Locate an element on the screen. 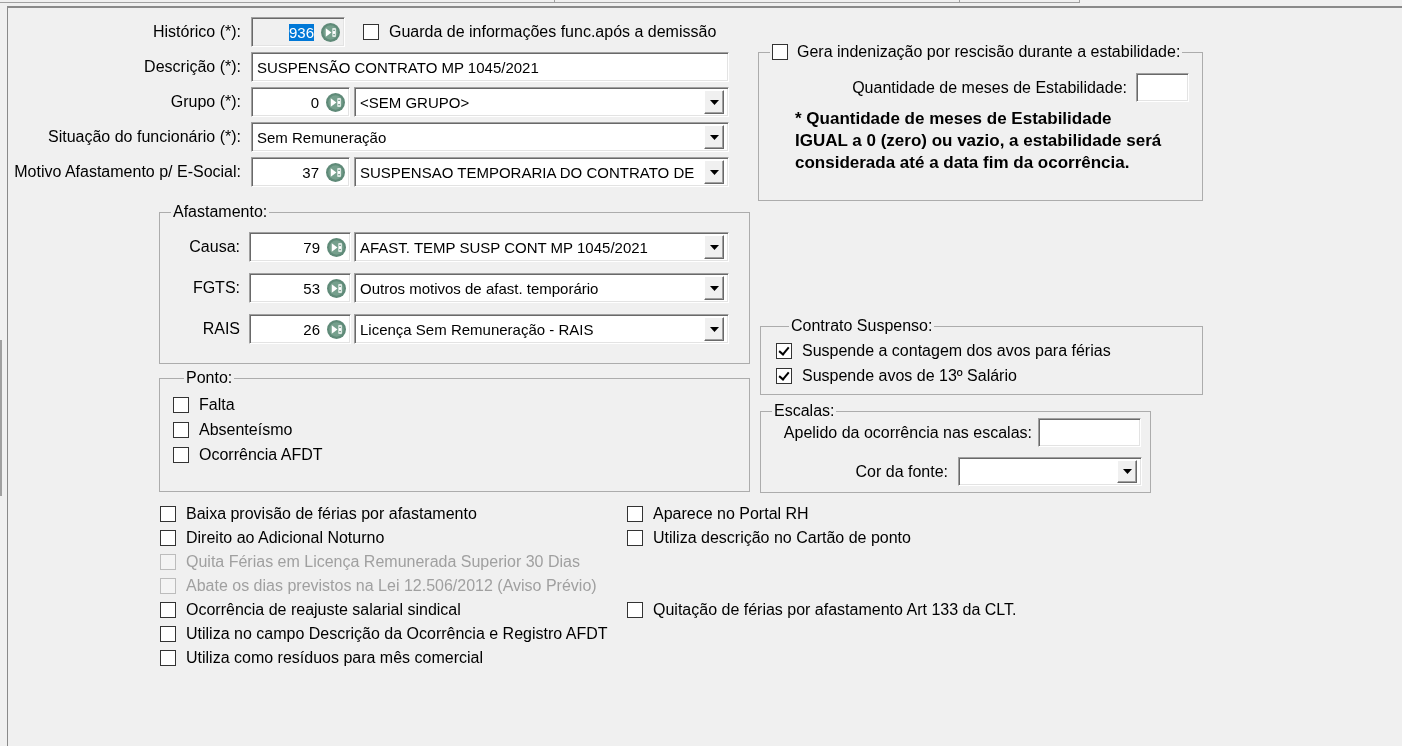 The image size is (1402, 746). group-title: Escalas: is located at coordinates (804, 411).